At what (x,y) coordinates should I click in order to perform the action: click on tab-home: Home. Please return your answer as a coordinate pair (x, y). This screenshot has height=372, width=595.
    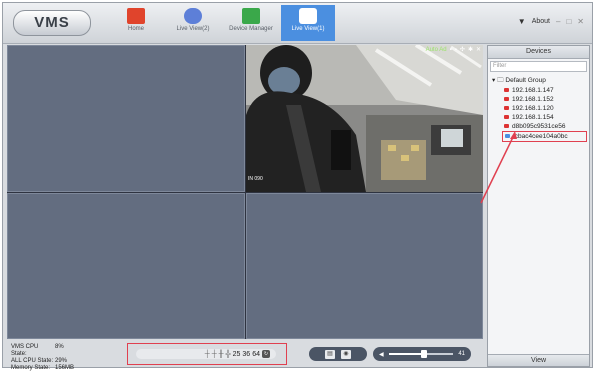
    Looking at the image, I should click on (136, 23).